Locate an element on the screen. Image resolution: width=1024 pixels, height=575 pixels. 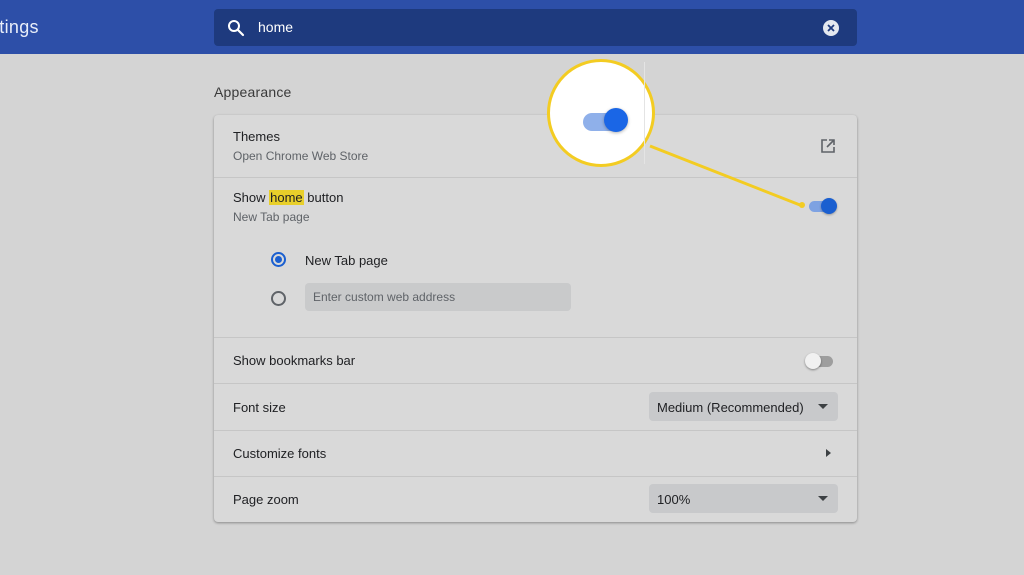
zoom-callout is located at coordinates (601, 113).